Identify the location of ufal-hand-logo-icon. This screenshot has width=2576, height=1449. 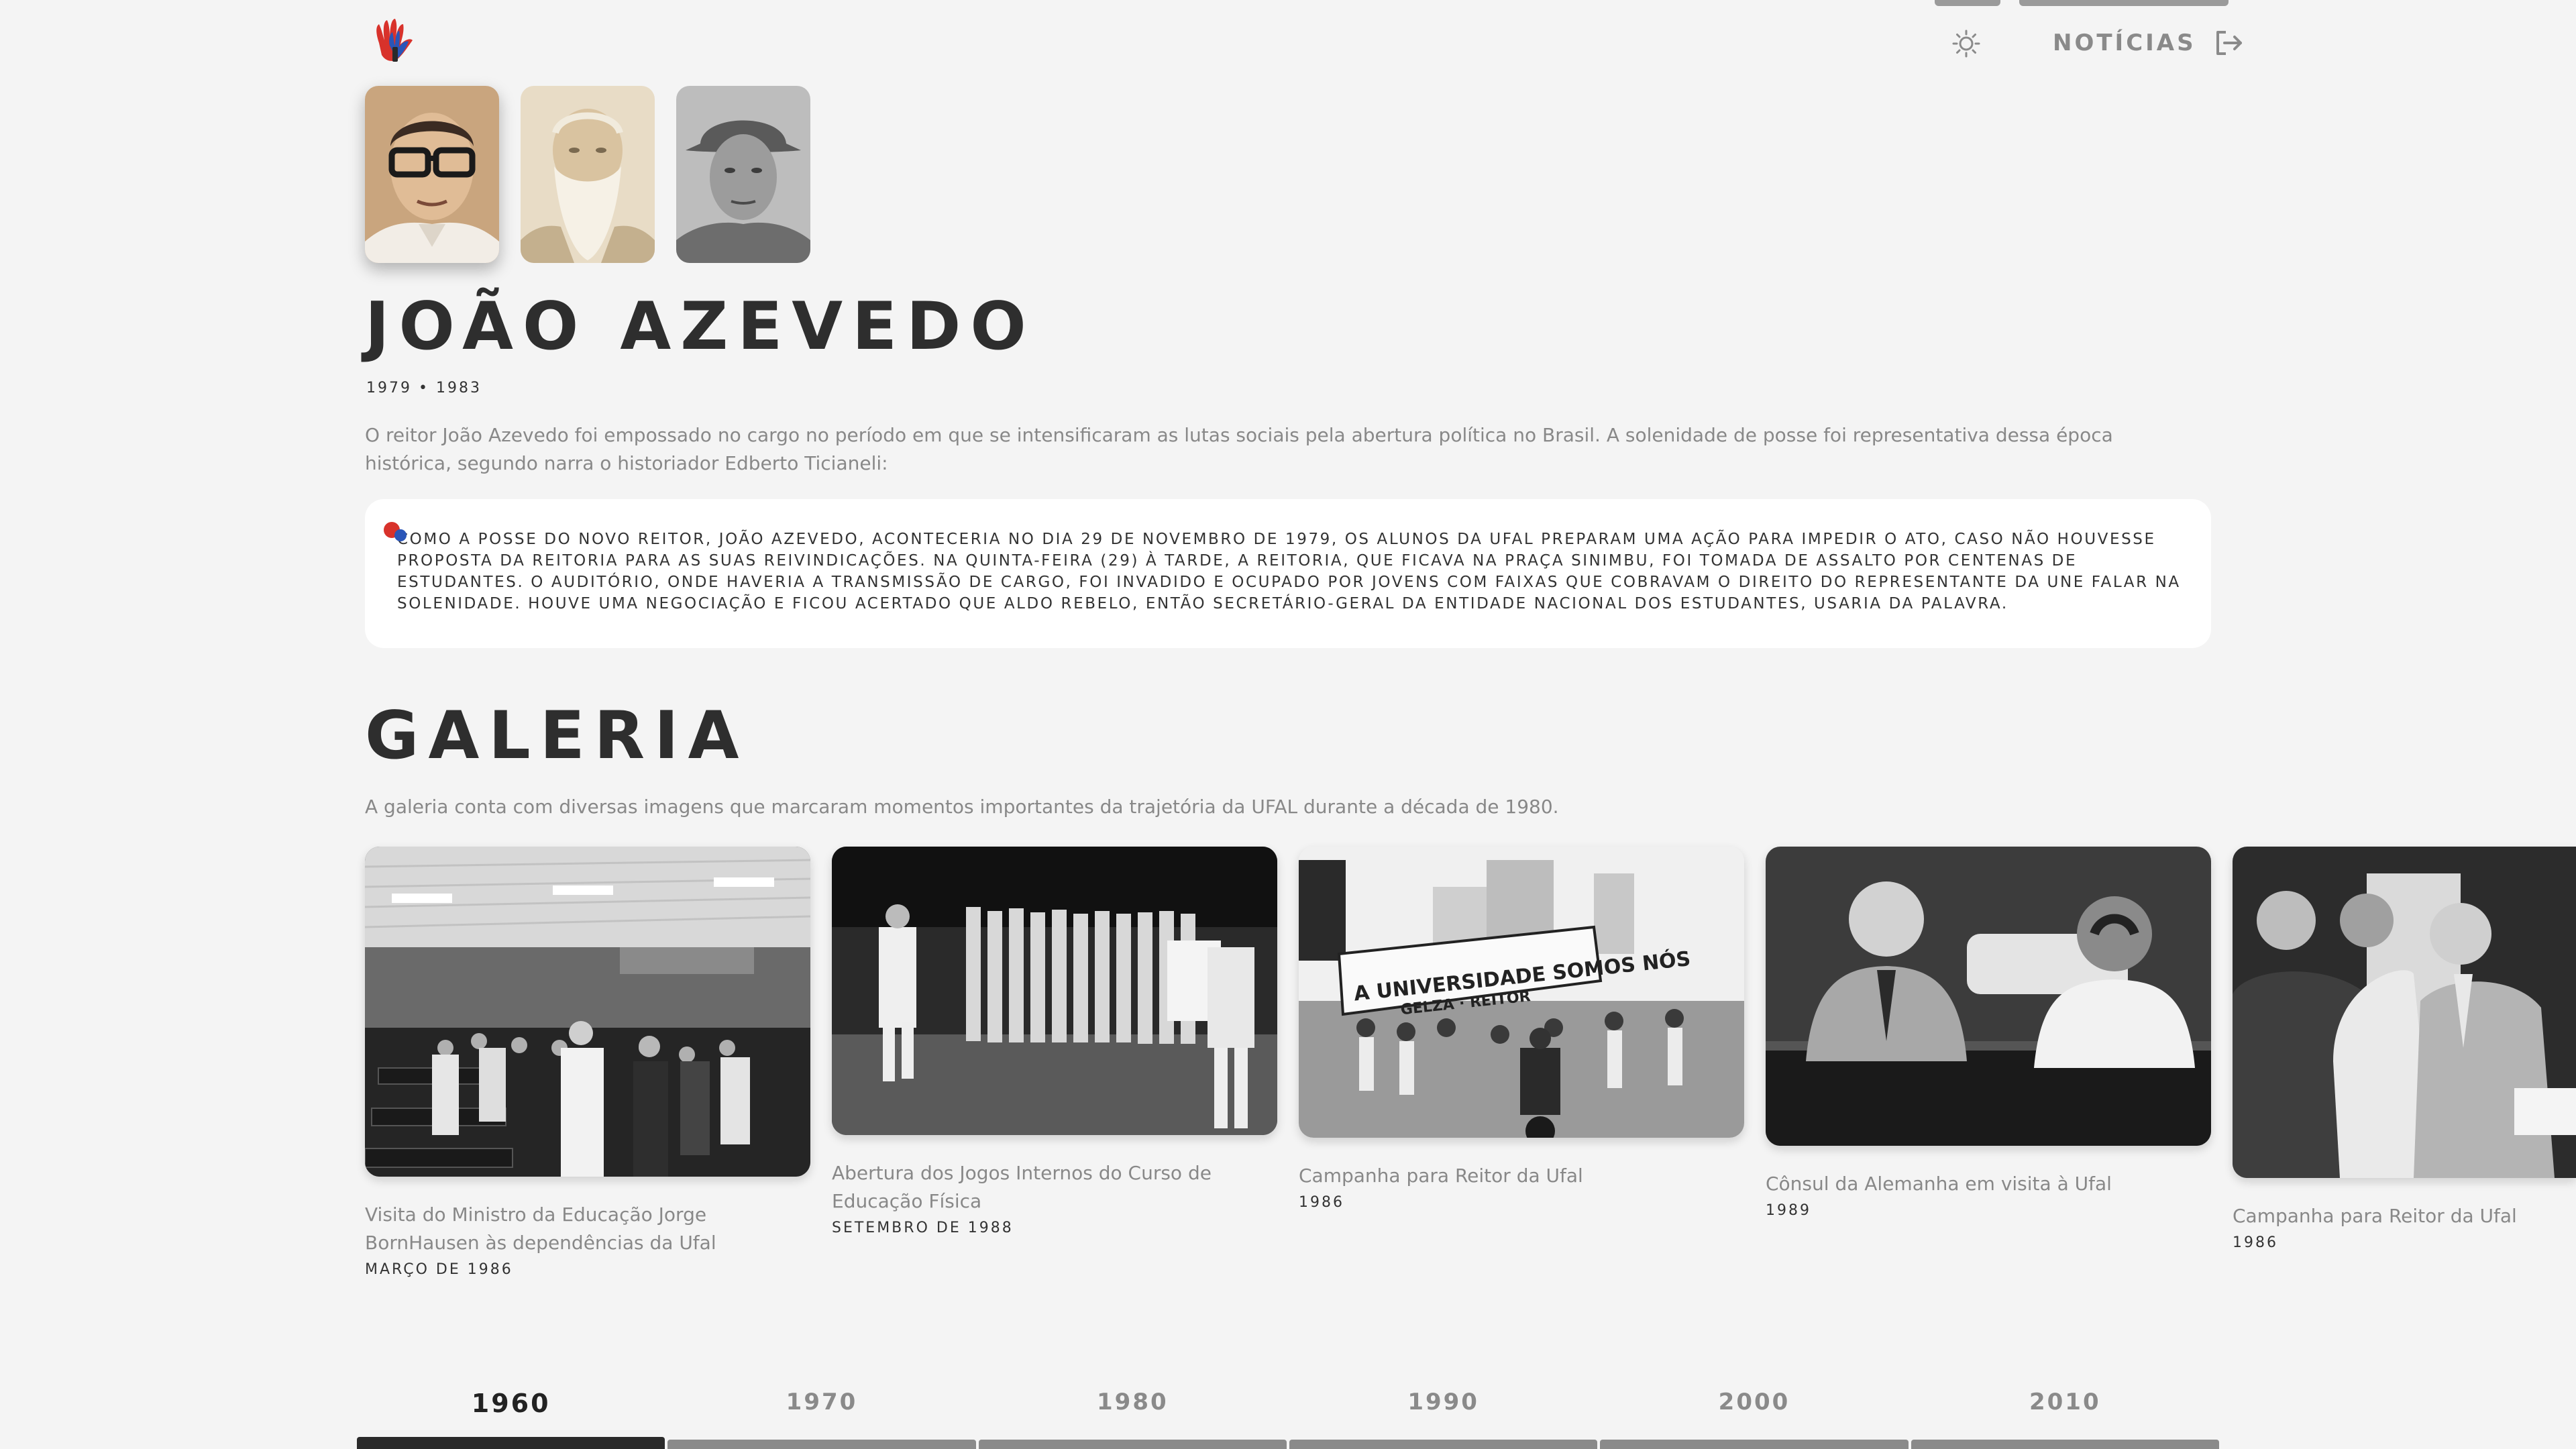
(394, 40).